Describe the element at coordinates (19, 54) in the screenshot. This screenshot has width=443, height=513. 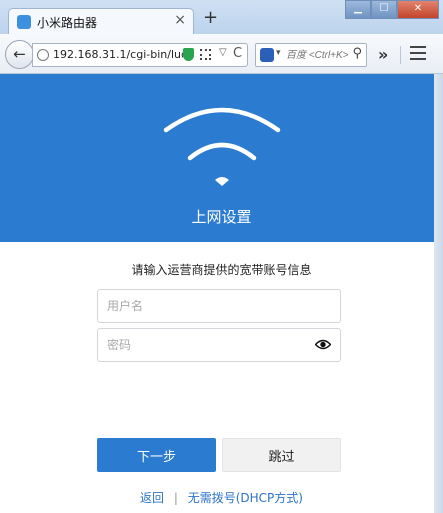
I see `back-button: ←` at that location.